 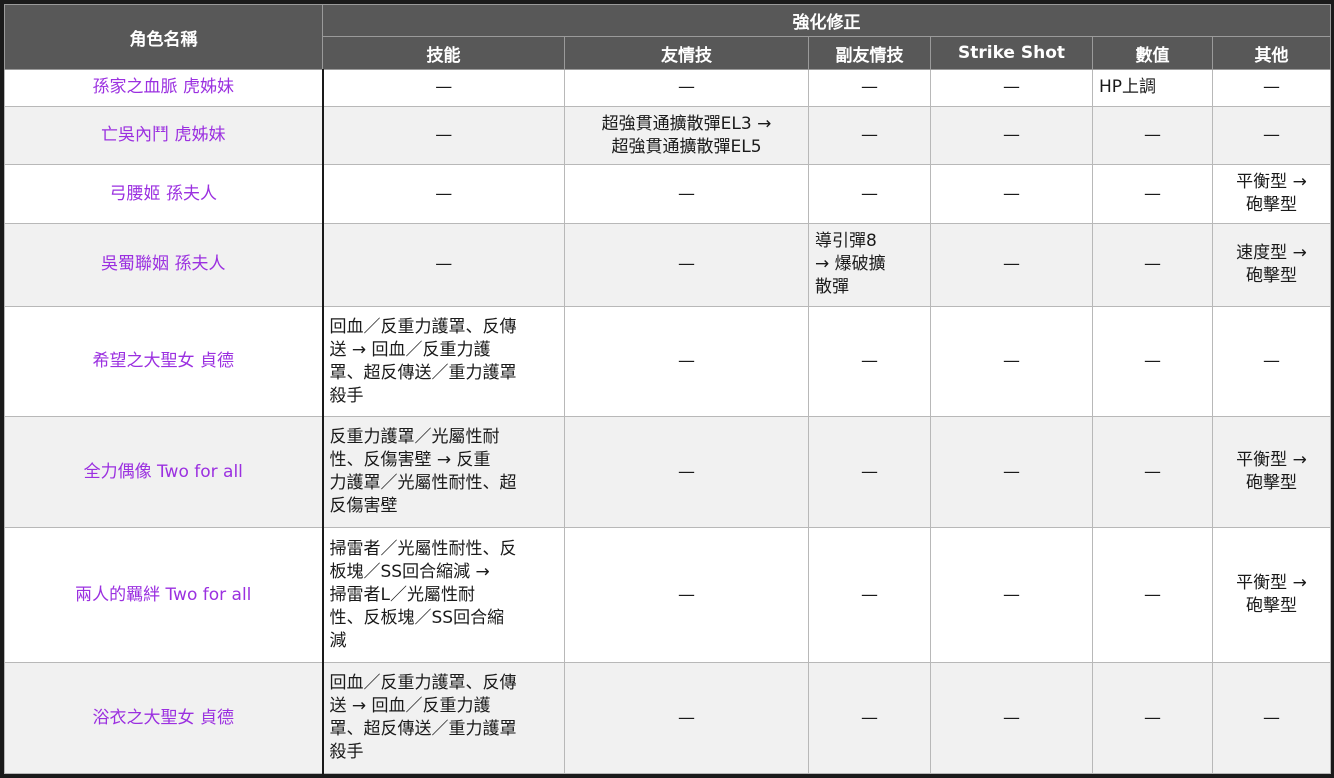 What do you see at coordinates (1271, 53) in the screenshot?
I see `header-other: 其他` at bounding box center [1271, 53].